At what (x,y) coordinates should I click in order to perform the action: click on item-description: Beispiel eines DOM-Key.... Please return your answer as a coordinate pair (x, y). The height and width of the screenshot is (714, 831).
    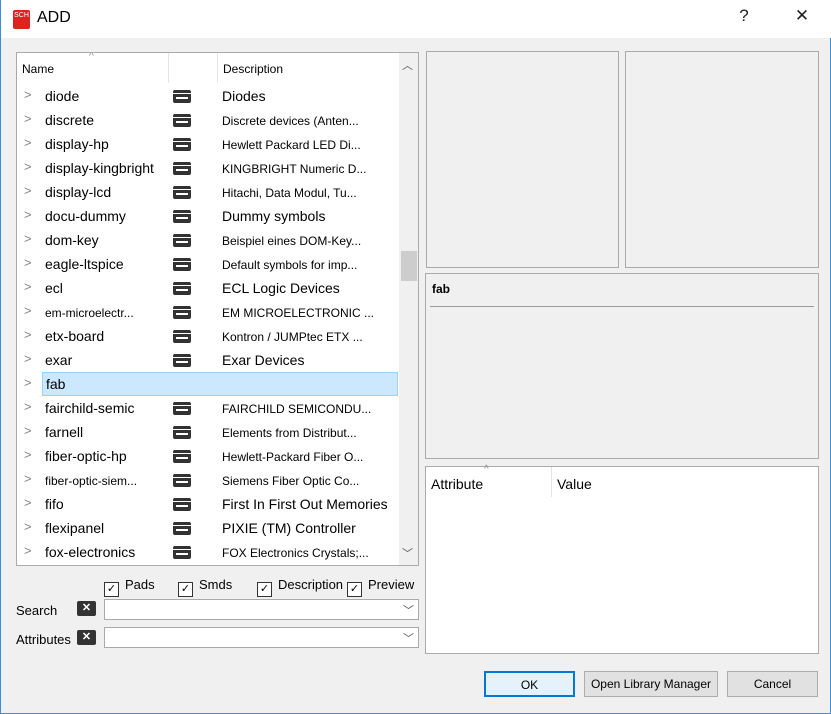
    Looking at the image, I should click on (292, 241).